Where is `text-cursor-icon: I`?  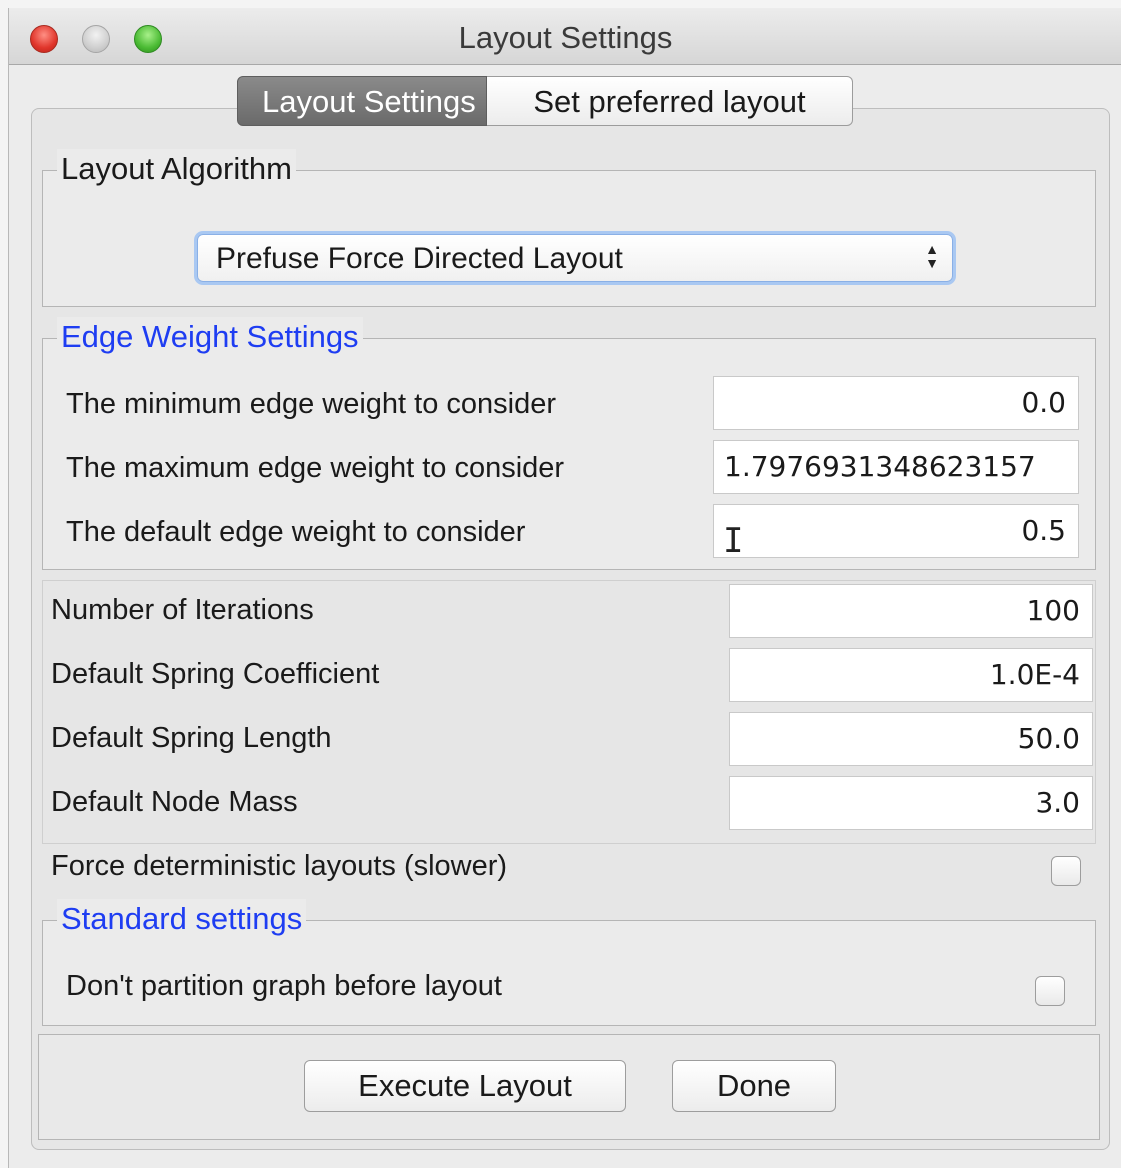
text-cursor-icon: I is located at coordinates (733, 541).